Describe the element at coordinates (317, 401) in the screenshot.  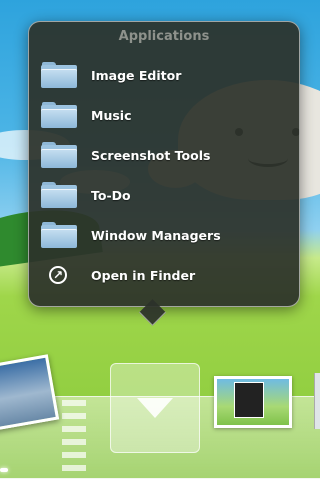
I see `dock-item-partial` at that location.